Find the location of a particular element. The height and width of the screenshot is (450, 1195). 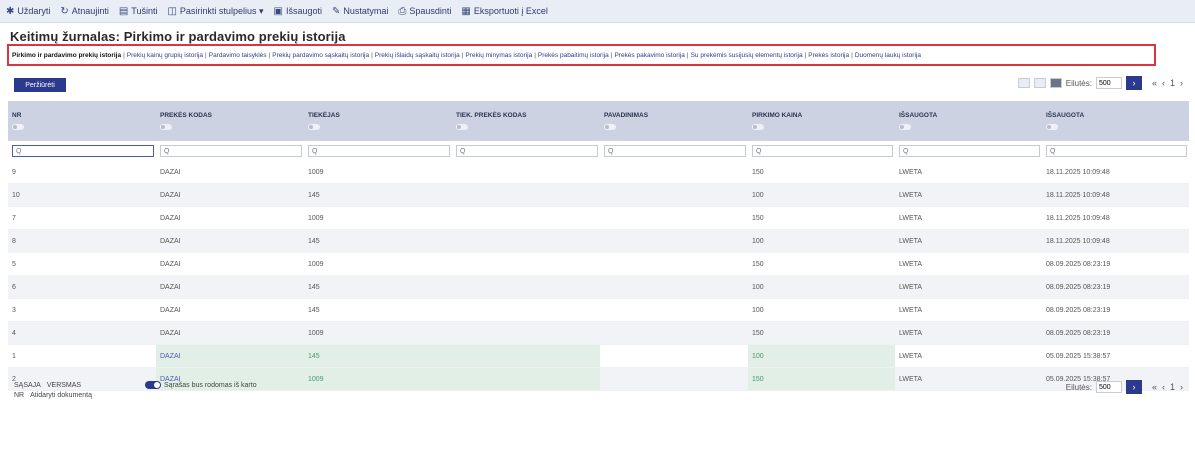

table-row: 3 DAZAI 145 100 LWETA 08.09.2025 08:23:19 is located at coordinates (598, 310).